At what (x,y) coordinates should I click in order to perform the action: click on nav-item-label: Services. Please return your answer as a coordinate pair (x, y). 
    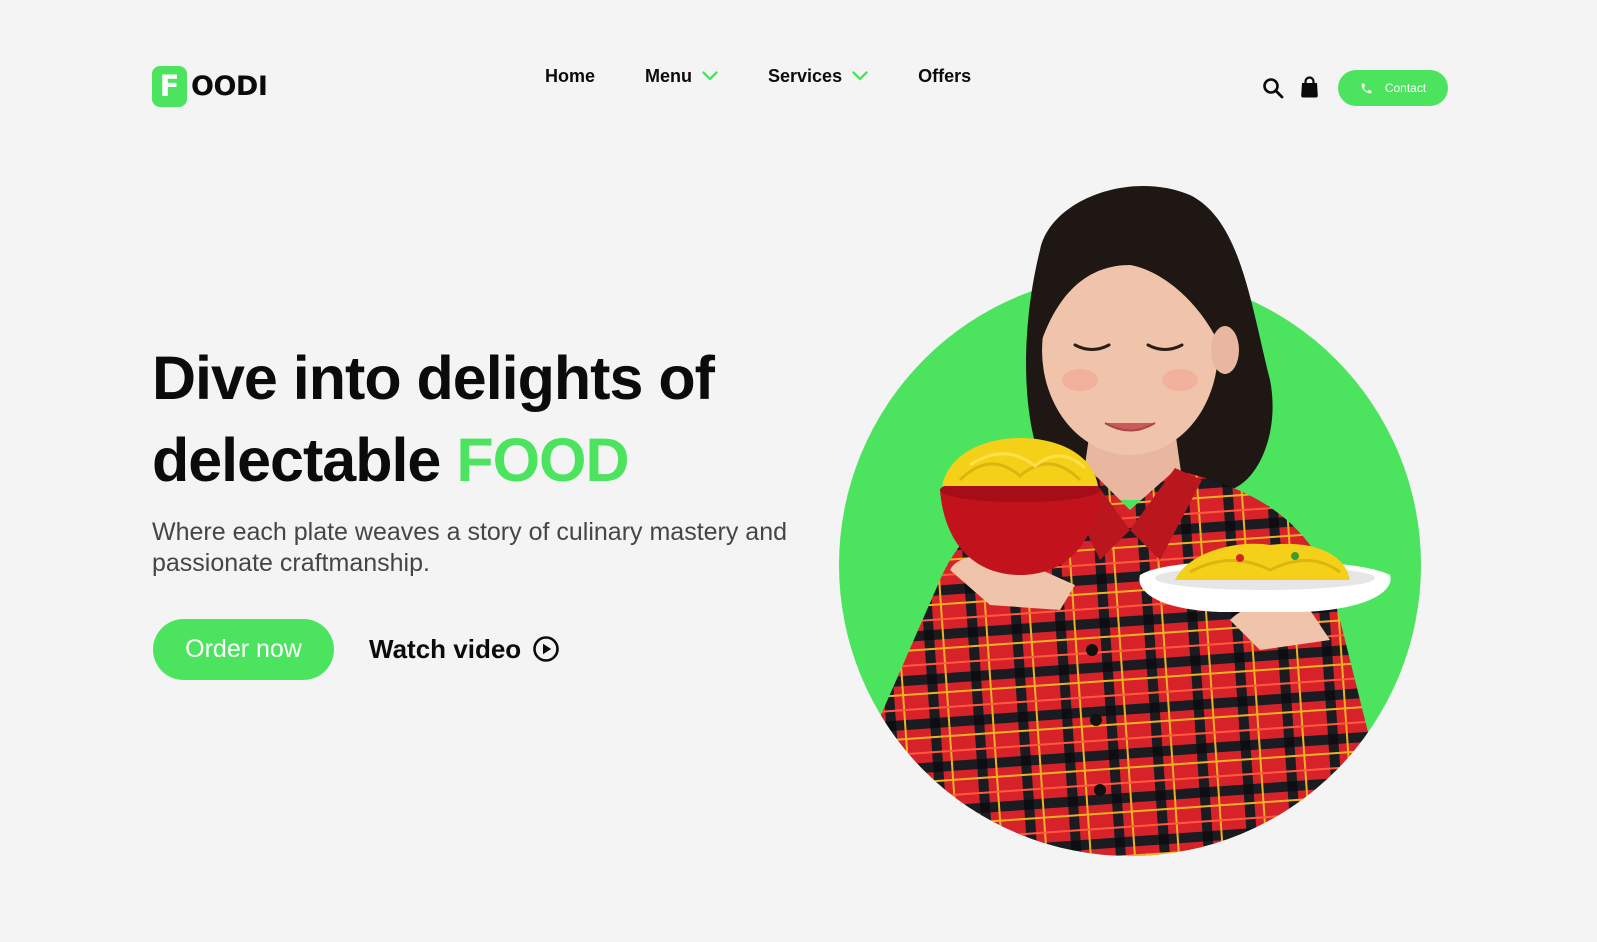
    Looking at the image, I should click on (805, 75).